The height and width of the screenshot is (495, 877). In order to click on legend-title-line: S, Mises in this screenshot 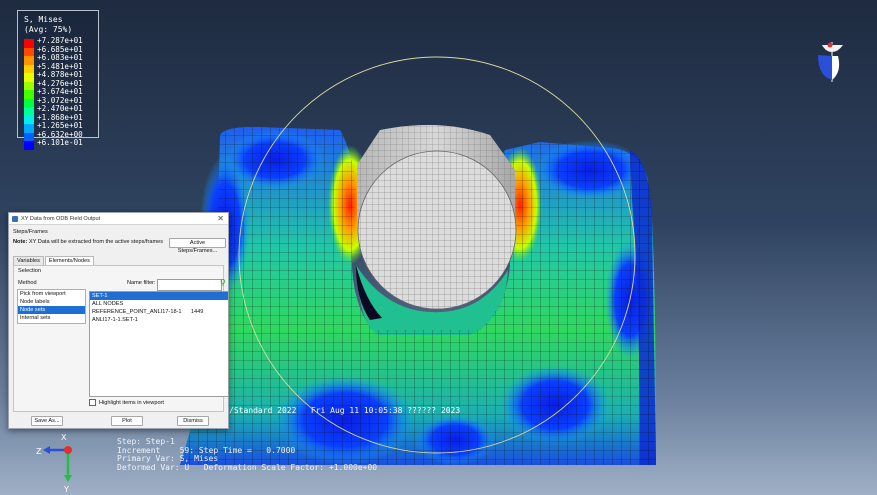, I will do `click(43, 19)`.